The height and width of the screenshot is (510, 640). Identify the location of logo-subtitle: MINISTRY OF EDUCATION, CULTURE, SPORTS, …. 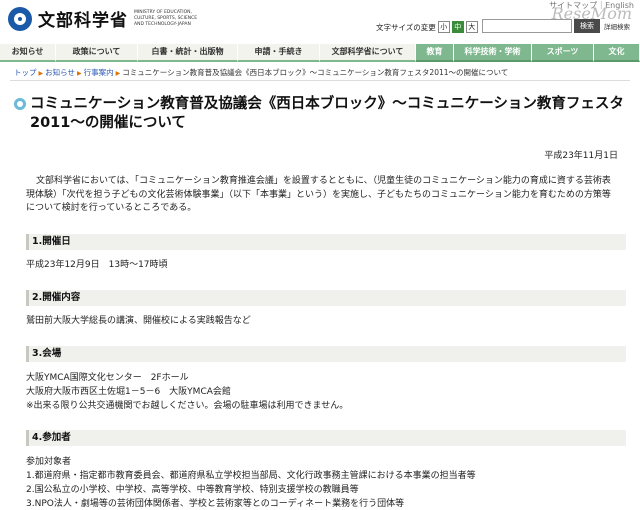
(166, 18).